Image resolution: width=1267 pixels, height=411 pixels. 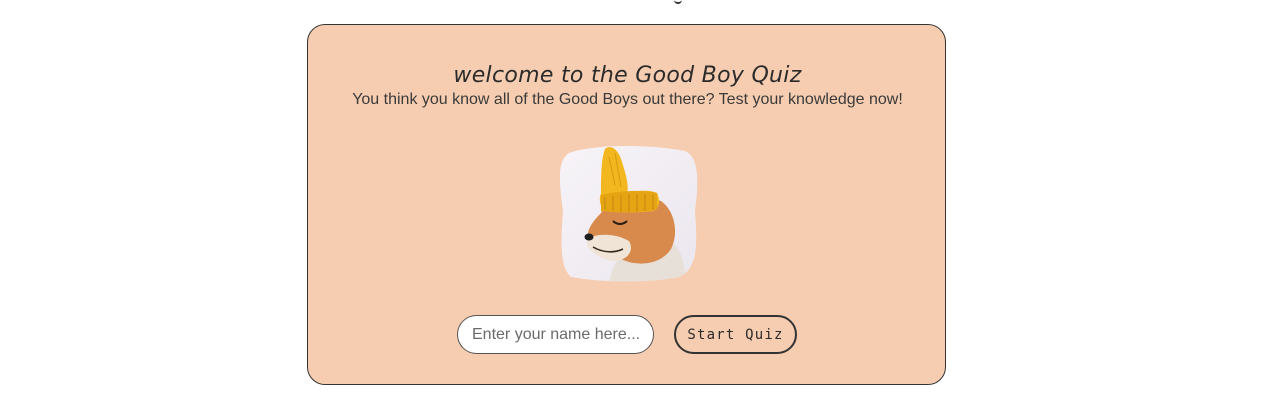 I want to click on start-form: Start Quiz, so click(x=627, y=335).